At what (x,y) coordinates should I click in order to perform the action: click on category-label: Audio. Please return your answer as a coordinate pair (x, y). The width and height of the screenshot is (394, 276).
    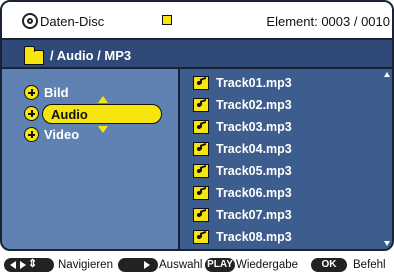
    Looking at the image, I should click on (69, 114).